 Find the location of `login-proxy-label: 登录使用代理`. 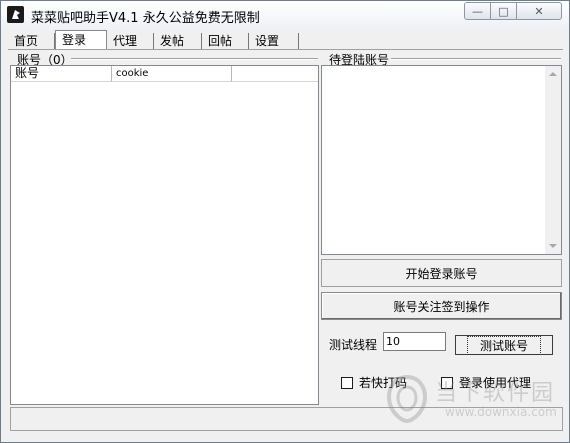

login-proxy-label: 登录使用代理 is located at coordinates (495, 383).